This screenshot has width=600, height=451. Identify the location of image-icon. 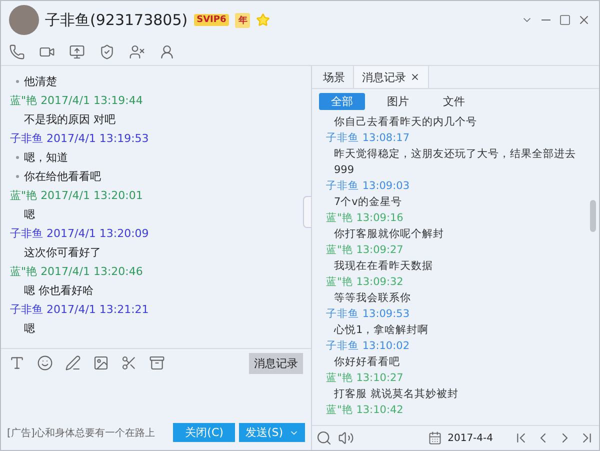
(101, 363).